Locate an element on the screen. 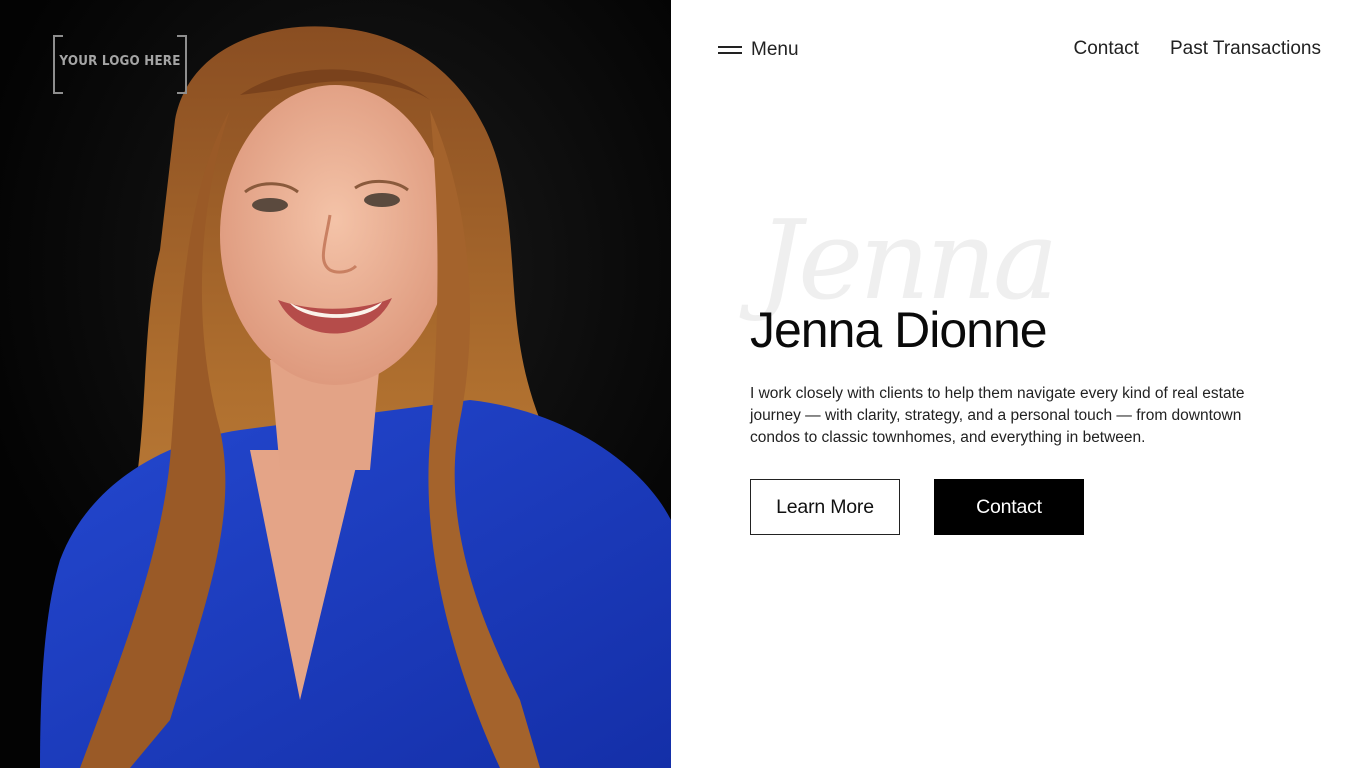 The height and width of the screenshot is (768, 1366). site-logo: YOUR LOGO HERE is located at coordinates (120, 64).